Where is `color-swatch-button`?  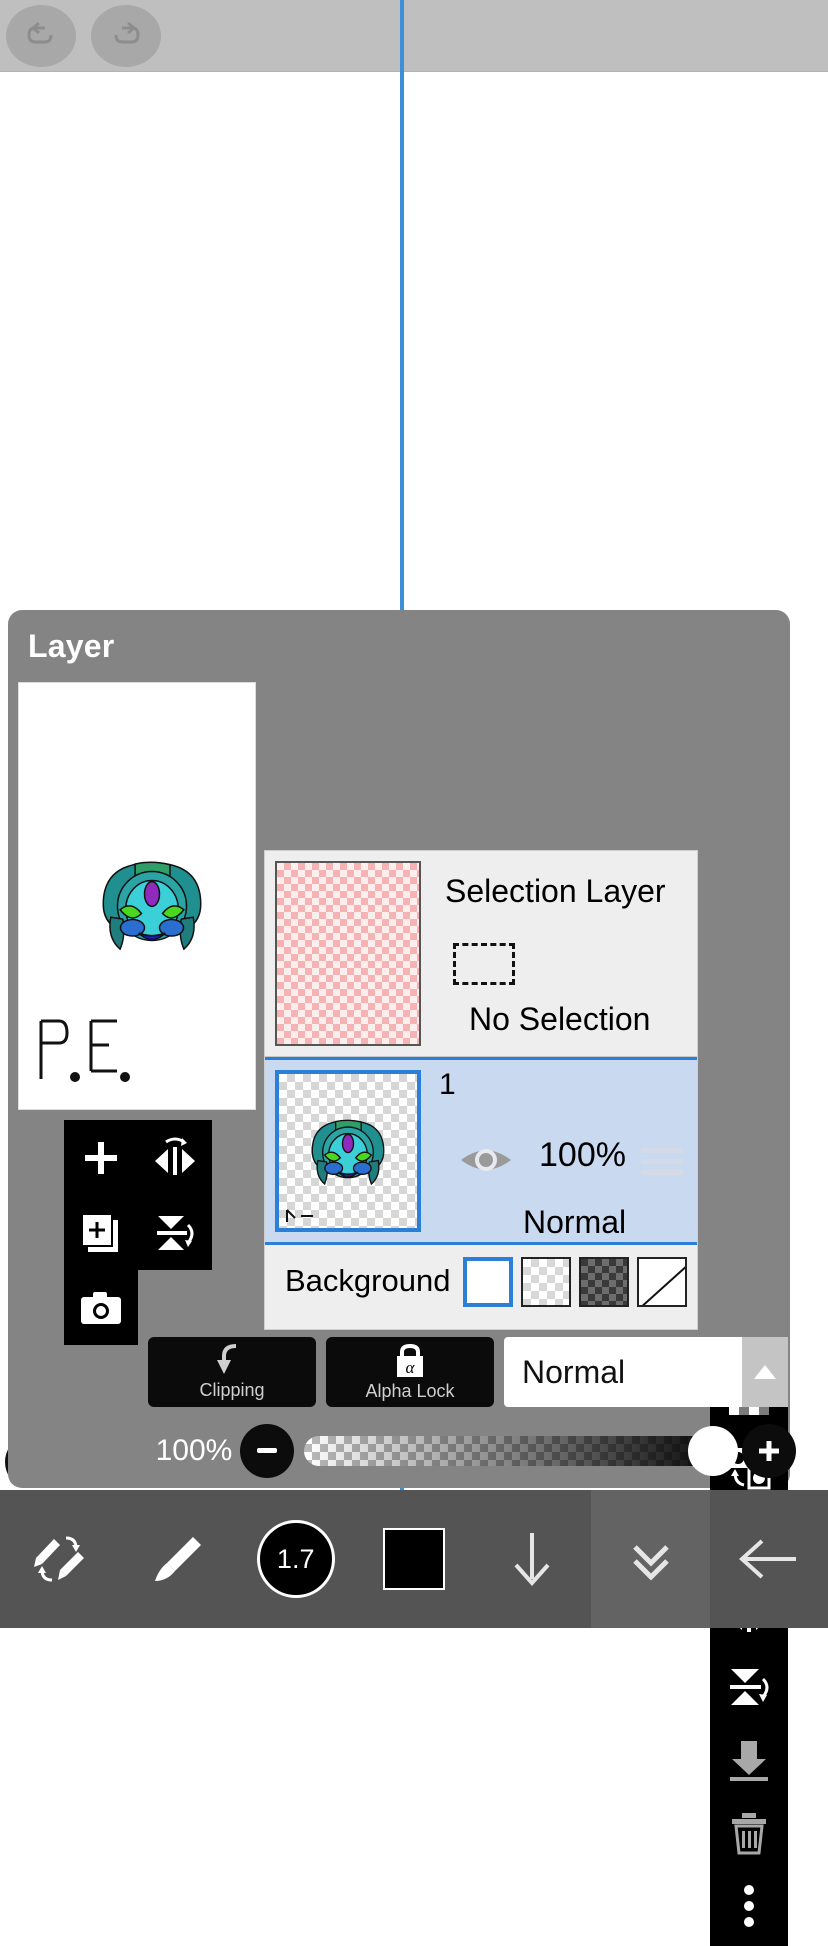
color-swatch-button is located at coordinates (414, 1559).